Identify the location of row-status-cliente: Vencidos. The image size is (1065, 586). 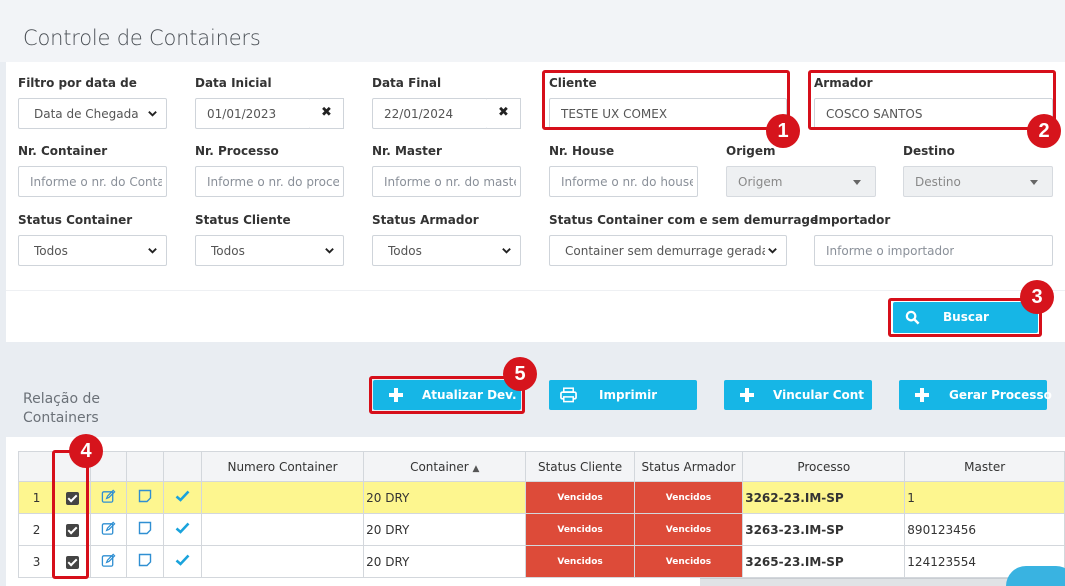
(580, 529).